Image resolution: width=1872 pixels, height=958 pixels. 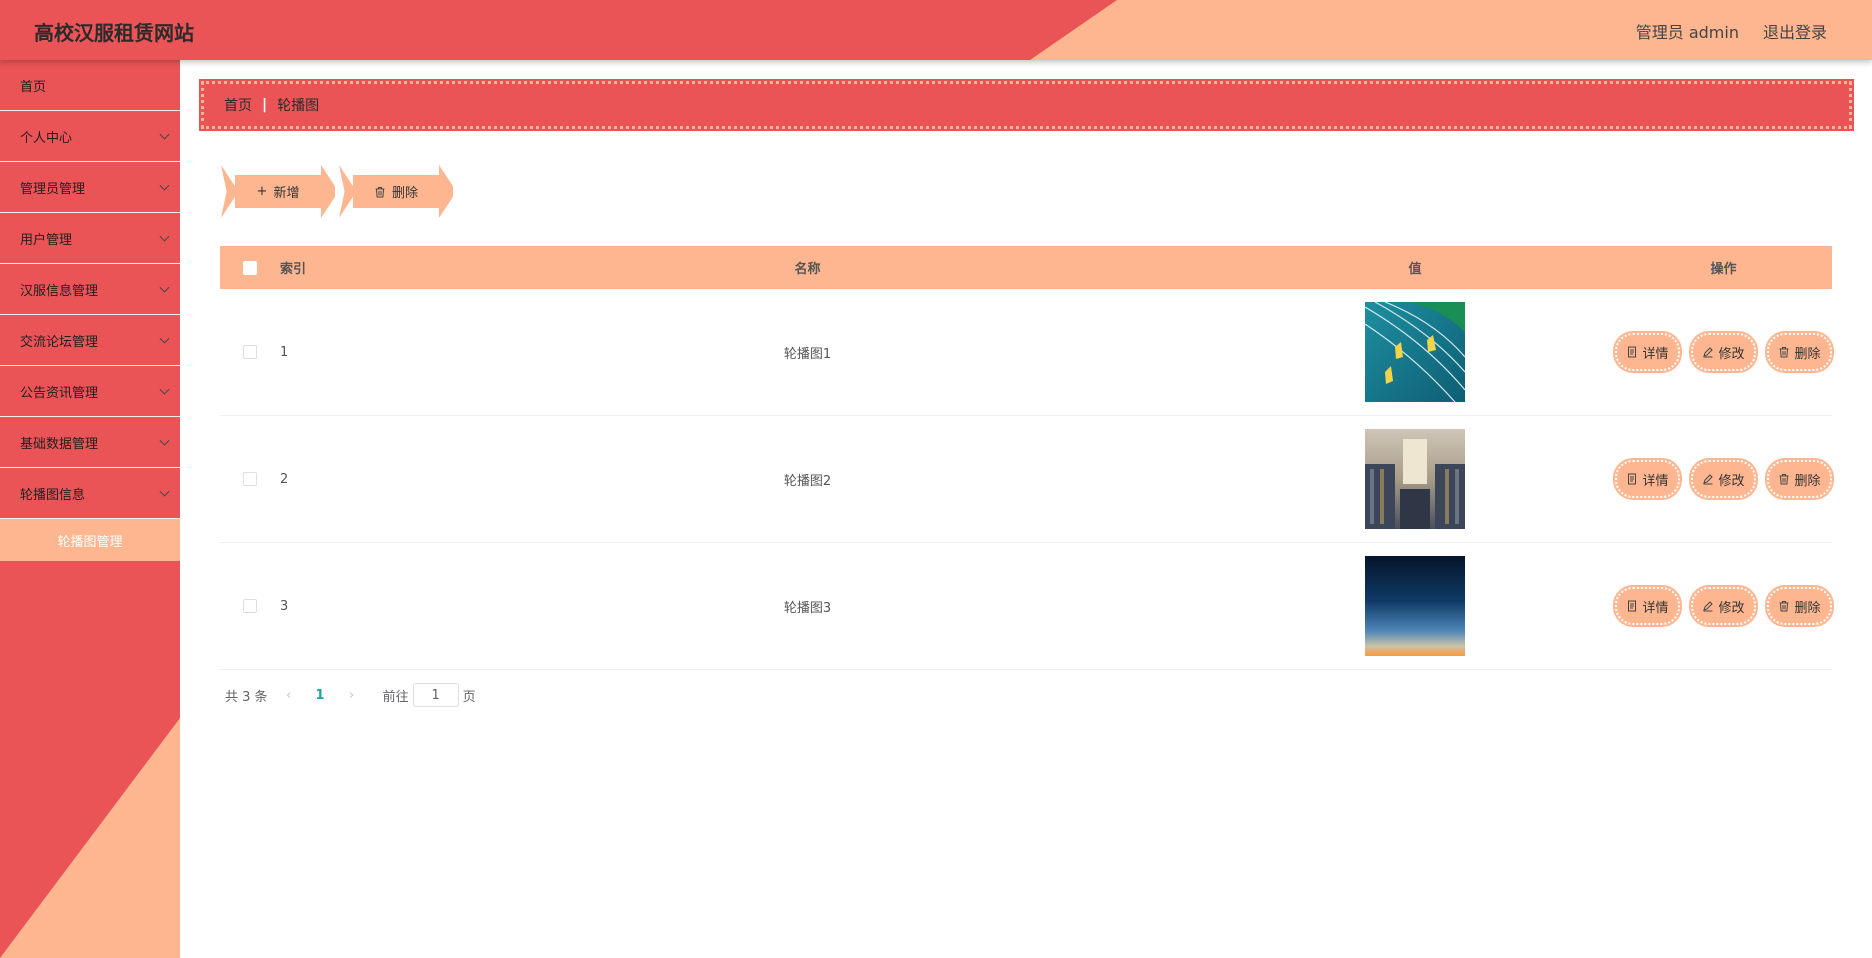 I want to click on sidebar-item-admin-management: 管理员管理, so click(x=90, y=187).